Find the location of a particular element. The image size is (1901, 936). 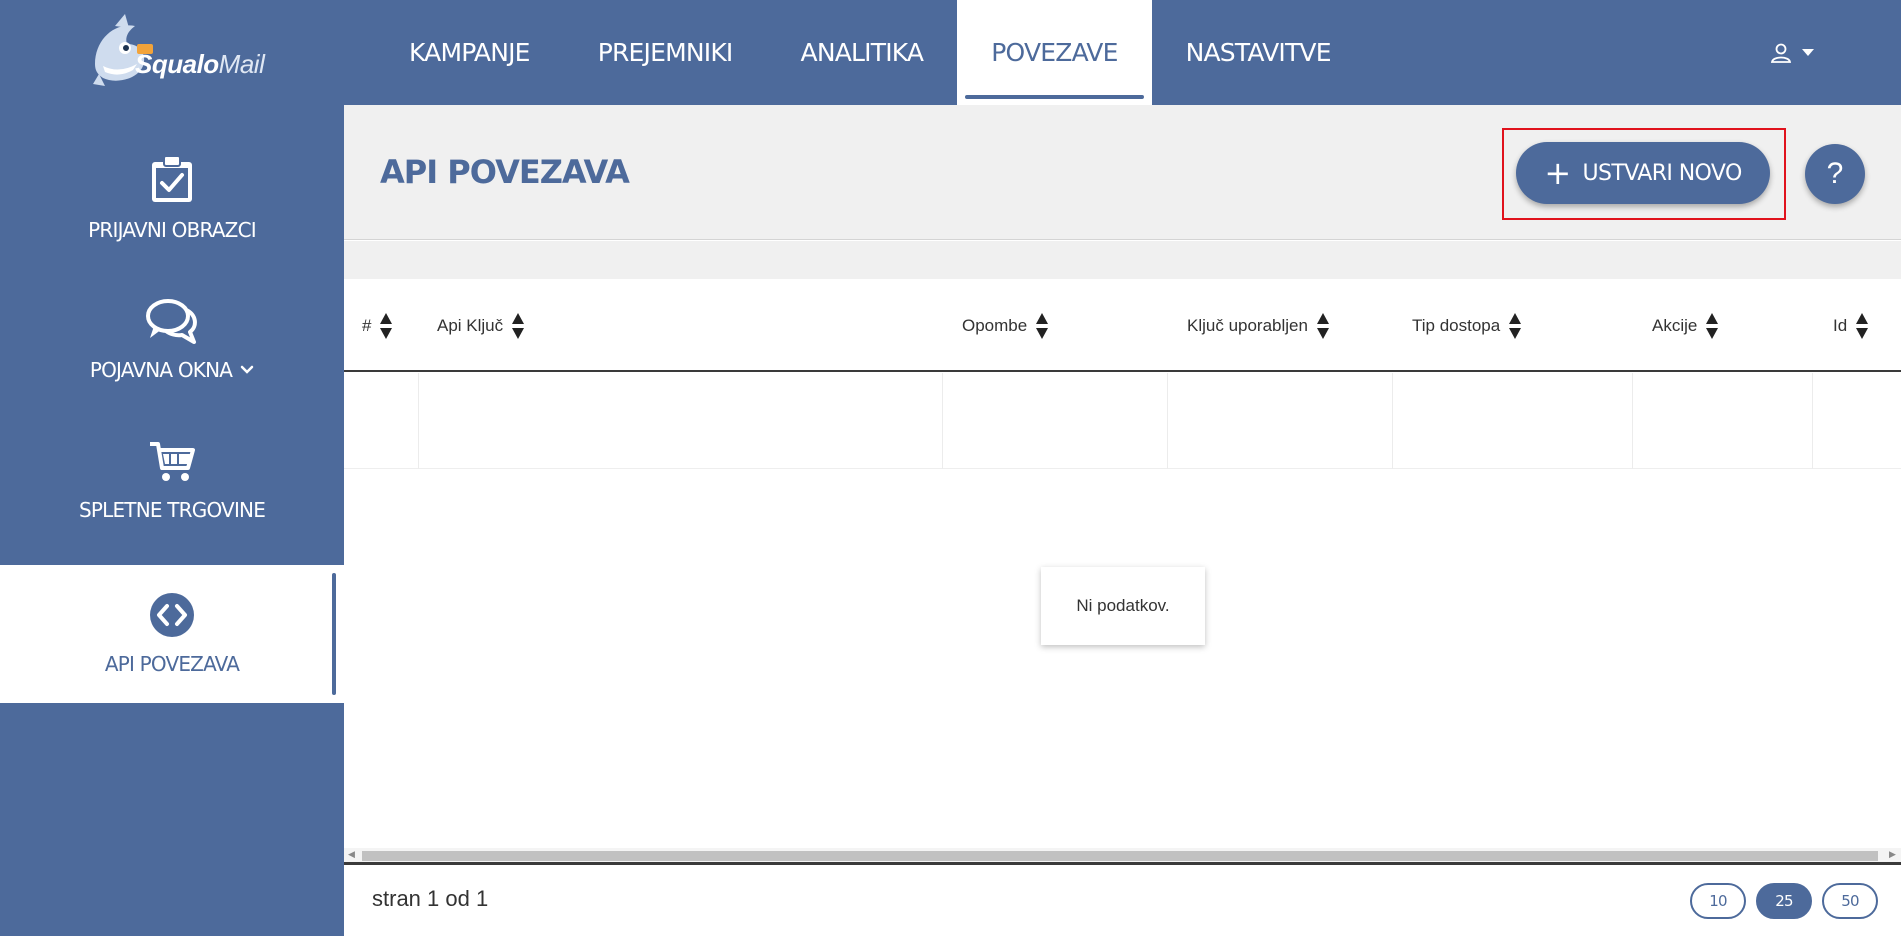

sidebar-item-prijavni-obrazci: PRIJAVNI OBRAZCI is located at coordinates (172, 199).